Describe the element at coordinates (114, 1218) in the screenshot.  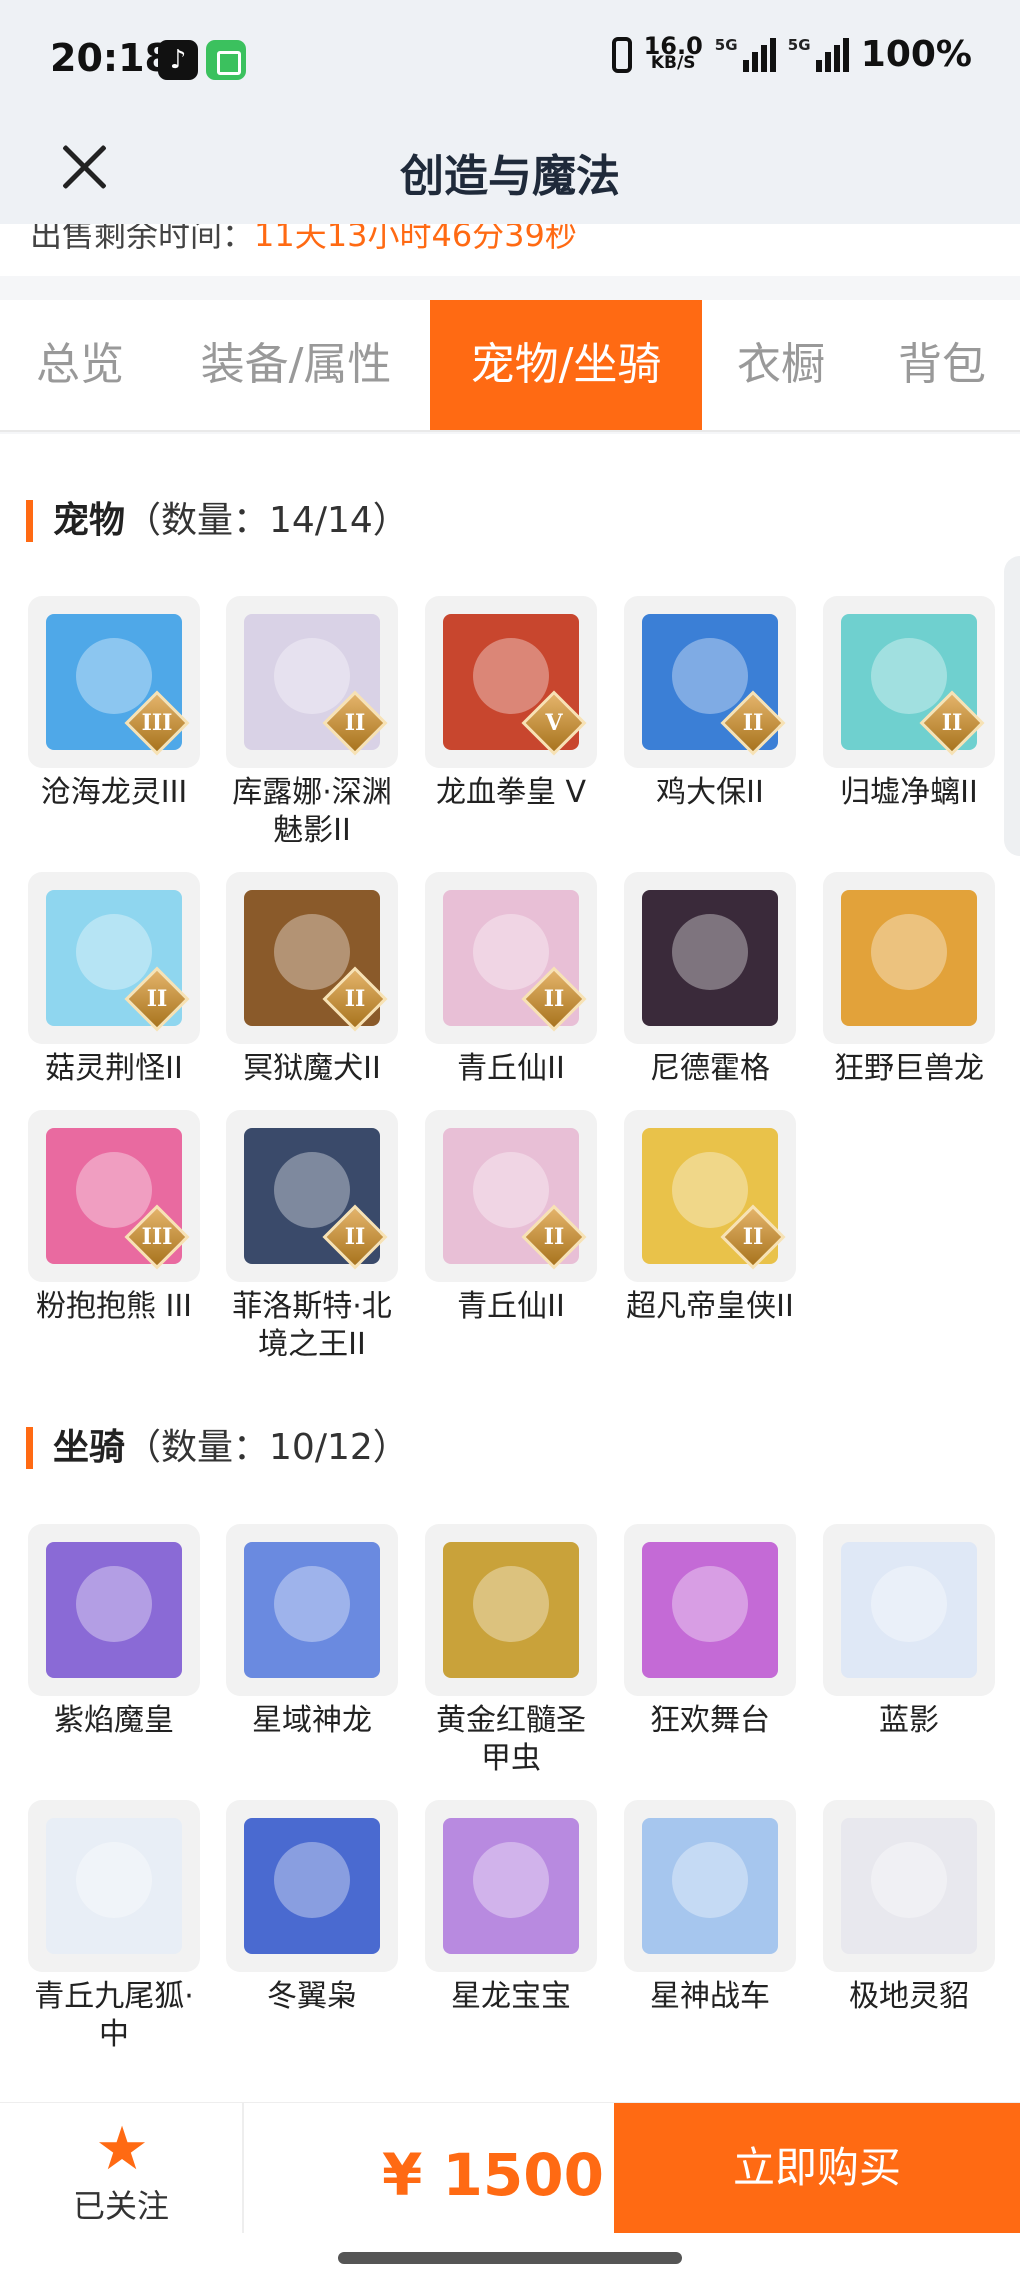
I see `pet-item: III 粉抱抱熊 III` at that location.